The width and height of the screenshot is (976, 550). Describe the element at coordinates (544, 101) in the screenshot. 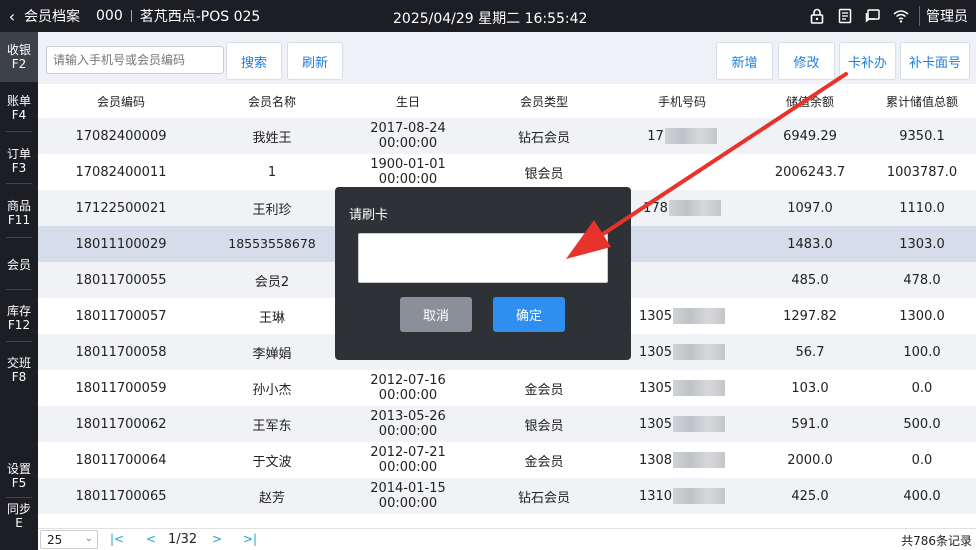

I see `column-header: 会员类型` at that location.